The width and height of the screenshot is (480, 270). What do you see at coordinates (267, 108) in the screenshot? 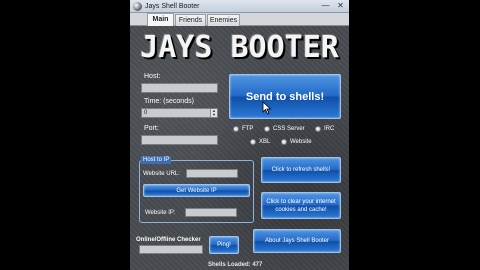
I see `mouse-cursor-icon` at bounding box center [267, 108].